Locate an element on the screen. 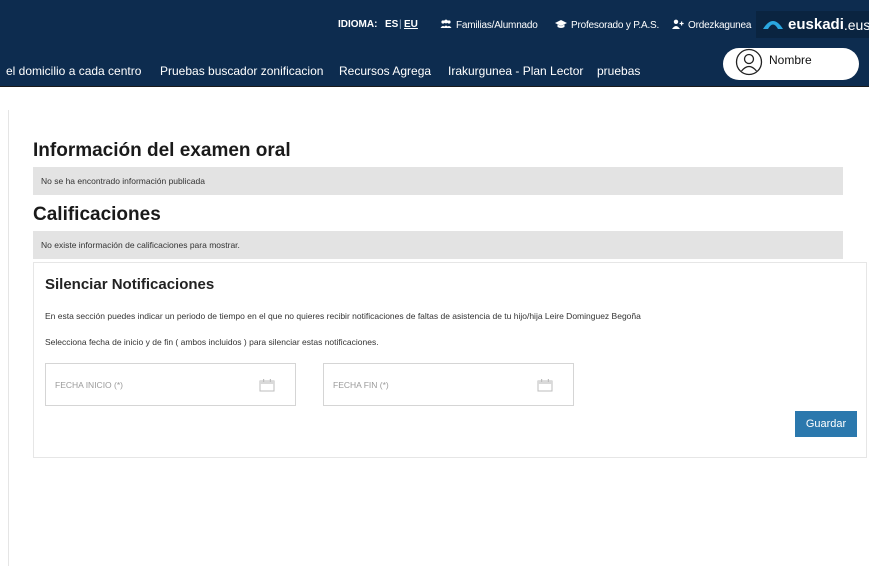  grades-title: Calificaciones is located at coordinates (97, 214).